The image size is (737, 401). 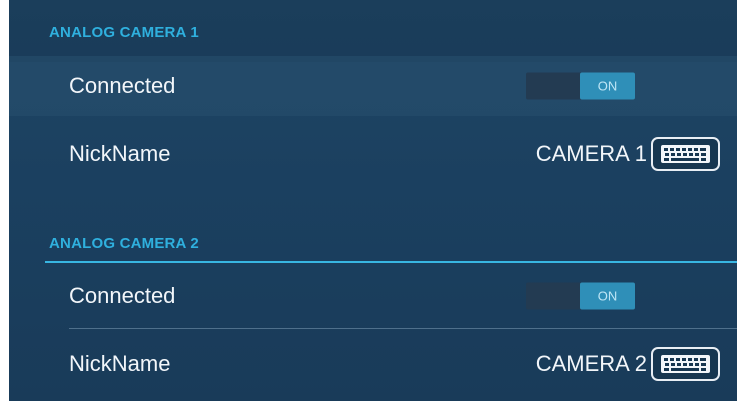 I want to click on camera2-connected-row: Connected ON, so click(x=373, y=296).